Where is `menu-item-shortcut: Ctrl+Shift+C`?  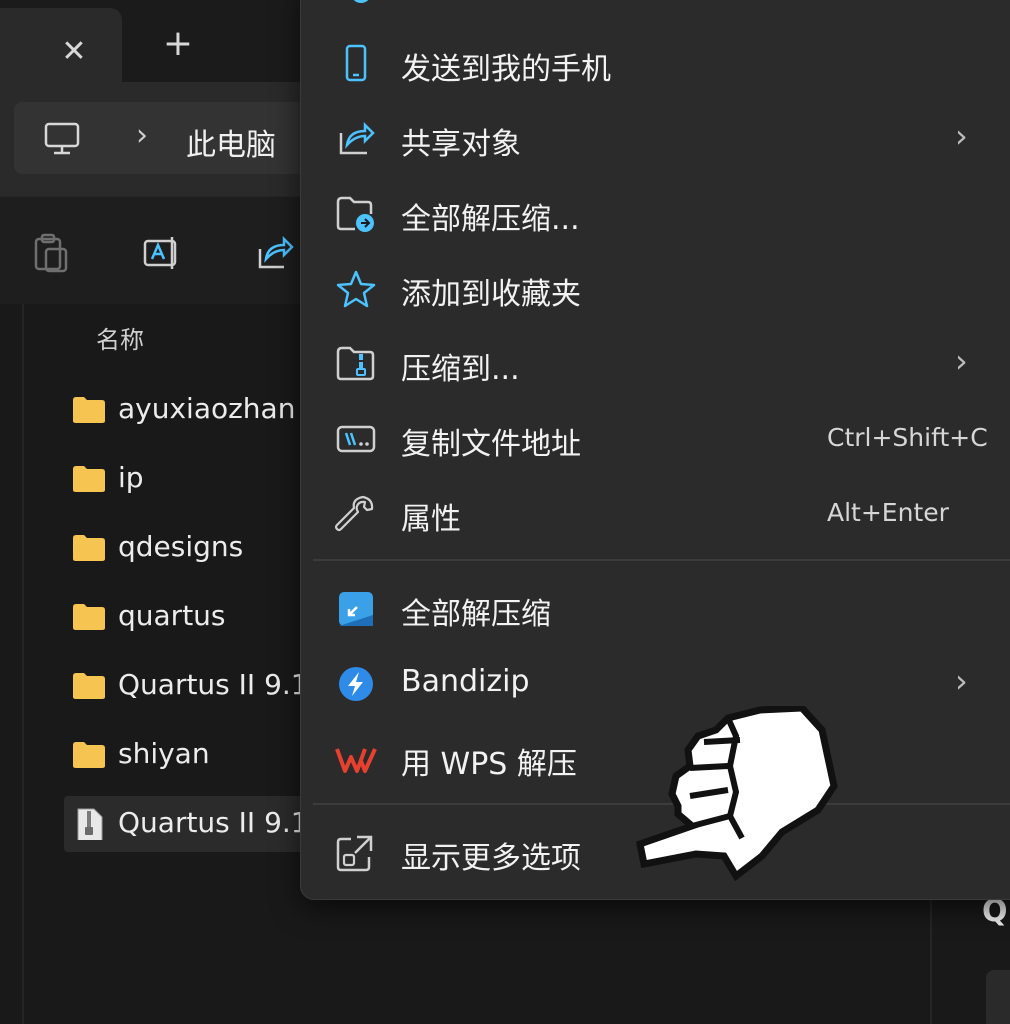
menu-item-shortcut: Ctrl+Shift+C is located at coordinates (907, 437).